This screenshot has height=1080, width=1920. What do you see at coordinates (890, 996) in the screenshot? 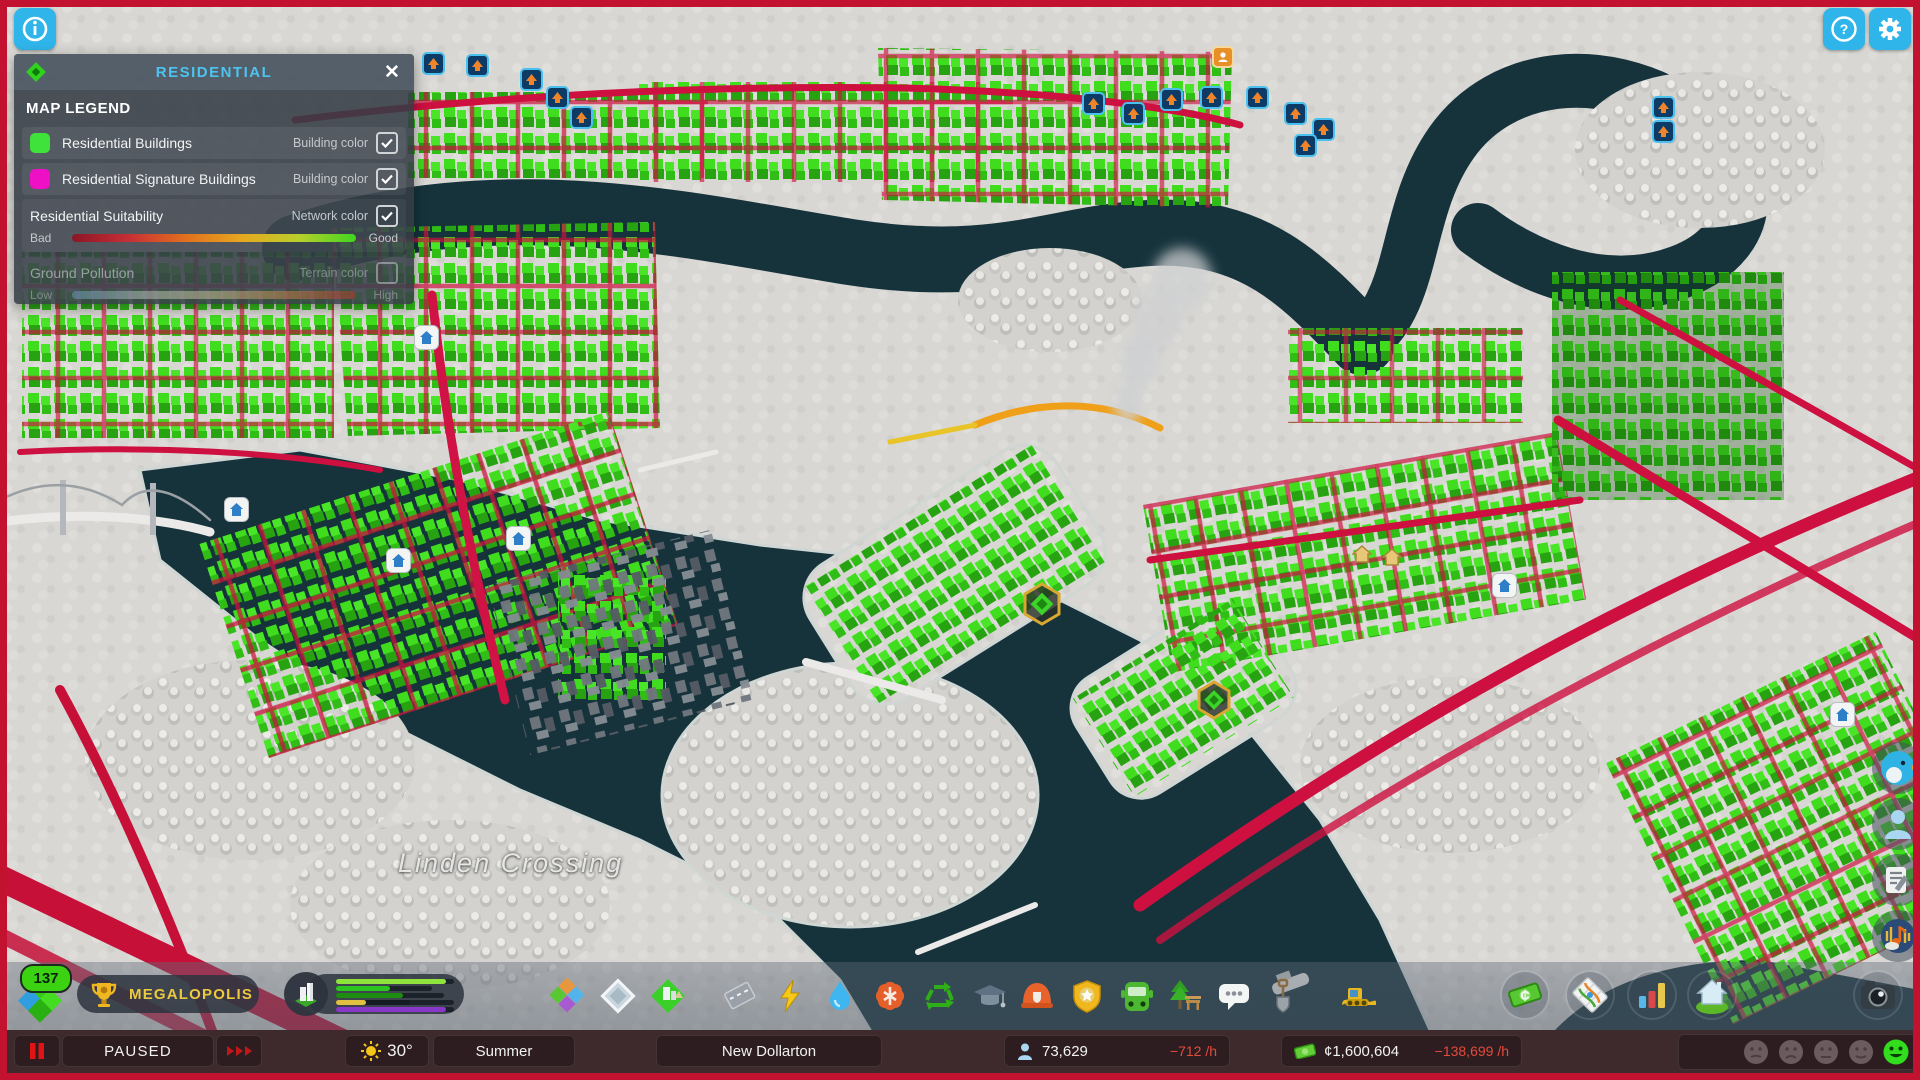
I see `tool-healthcare` at bounding box center [890, 996].